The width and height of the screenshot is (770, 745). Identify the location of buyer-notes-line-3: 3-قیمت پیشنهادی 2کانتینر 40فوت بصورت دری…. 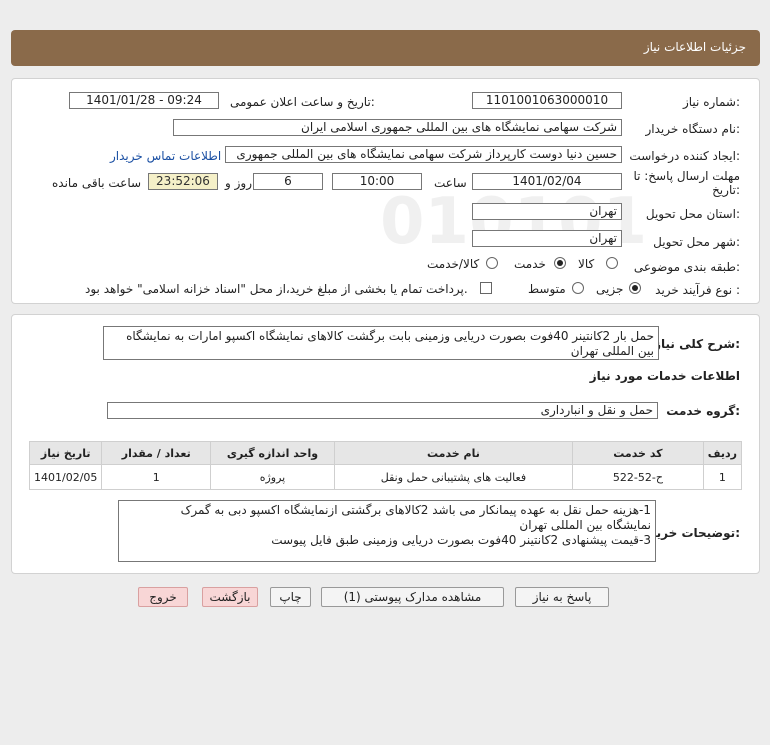
(461, 540).